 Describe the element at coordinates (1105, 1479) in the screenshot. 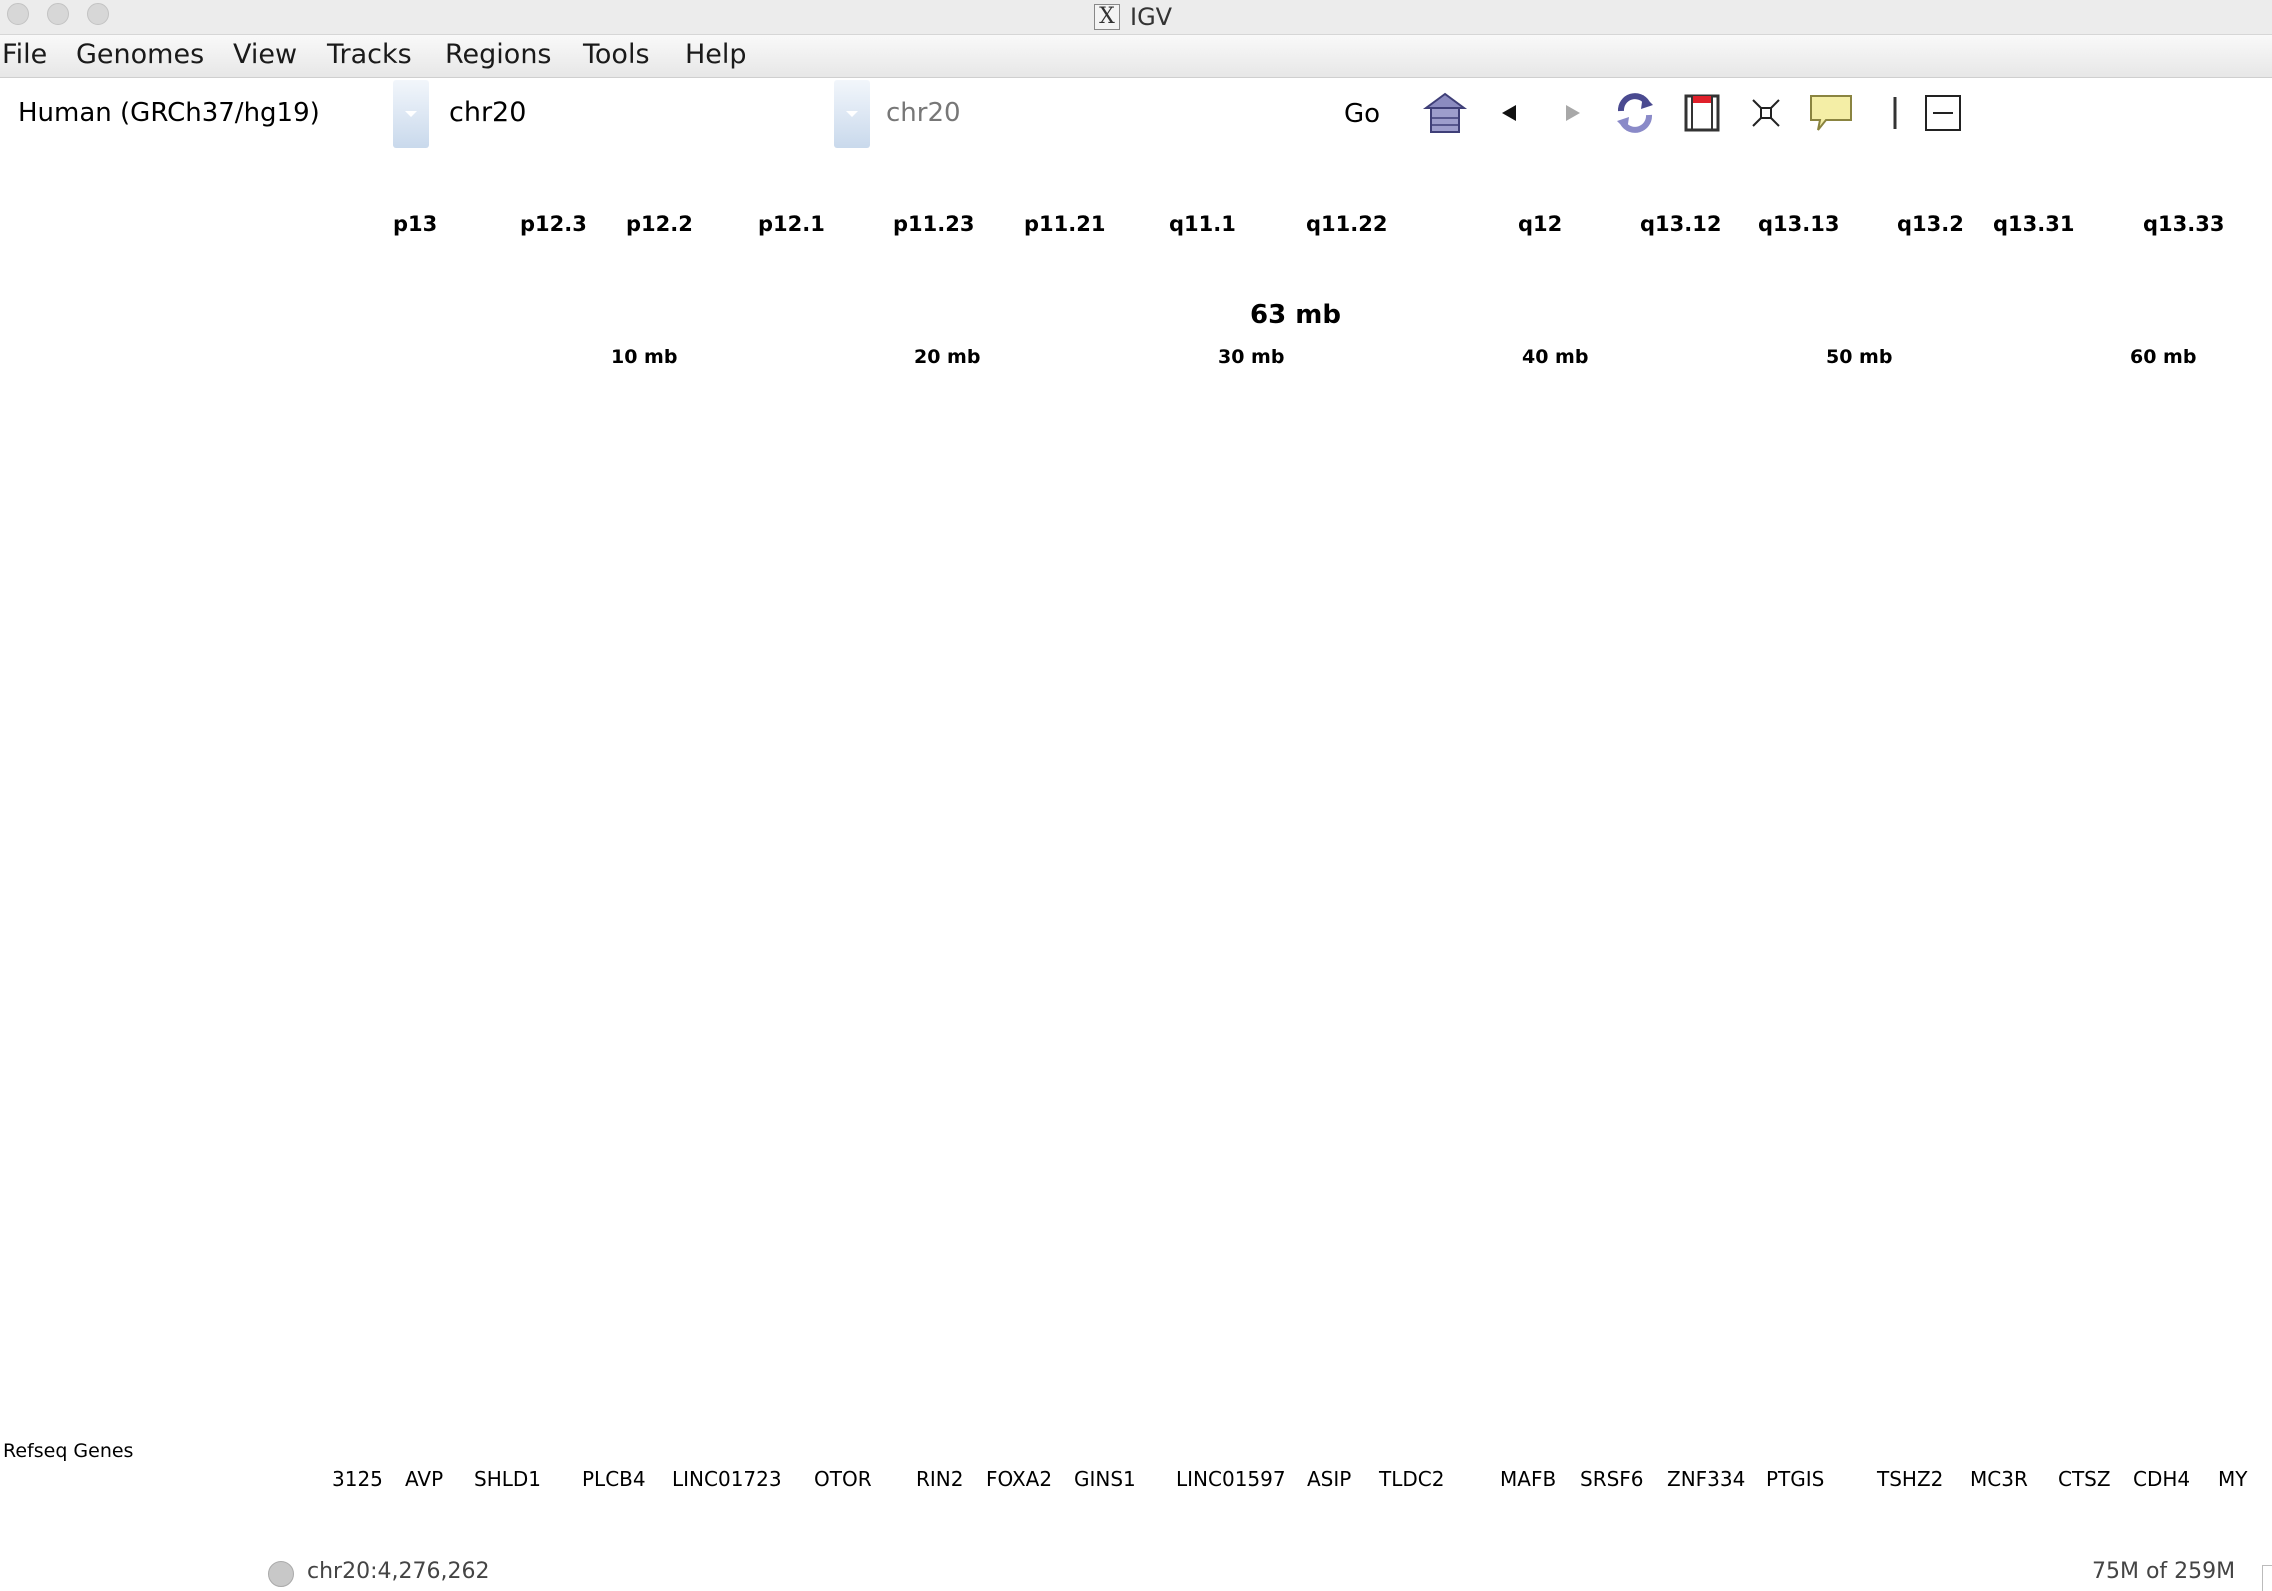

I see `gene-label: GINS1` at that location.